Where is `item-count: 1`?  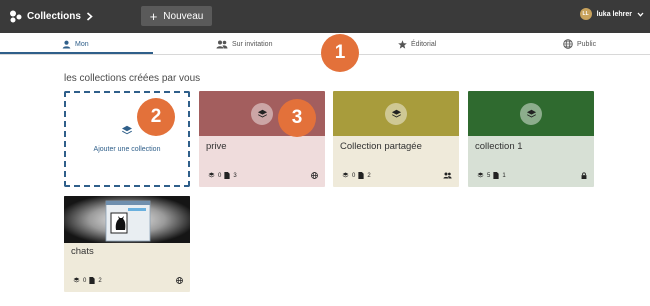
item-count: 1 is located at coordinates (504, 175).